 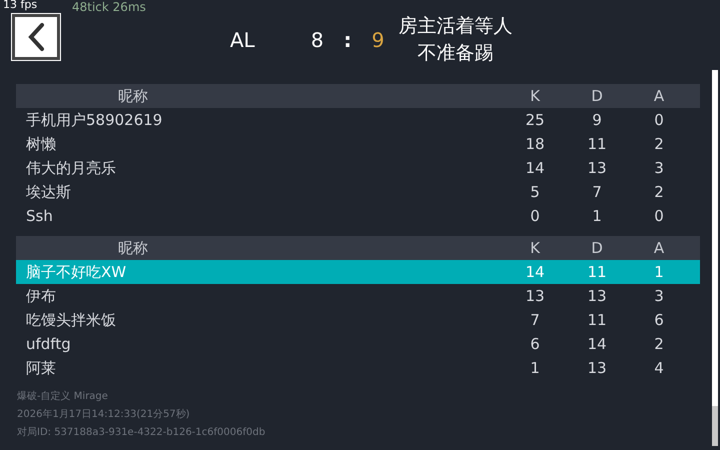 What do you see at coordinates (597, 192) in the screenshot?
I see `deaths-cell-text: 7` at bounding box center [597, 192].